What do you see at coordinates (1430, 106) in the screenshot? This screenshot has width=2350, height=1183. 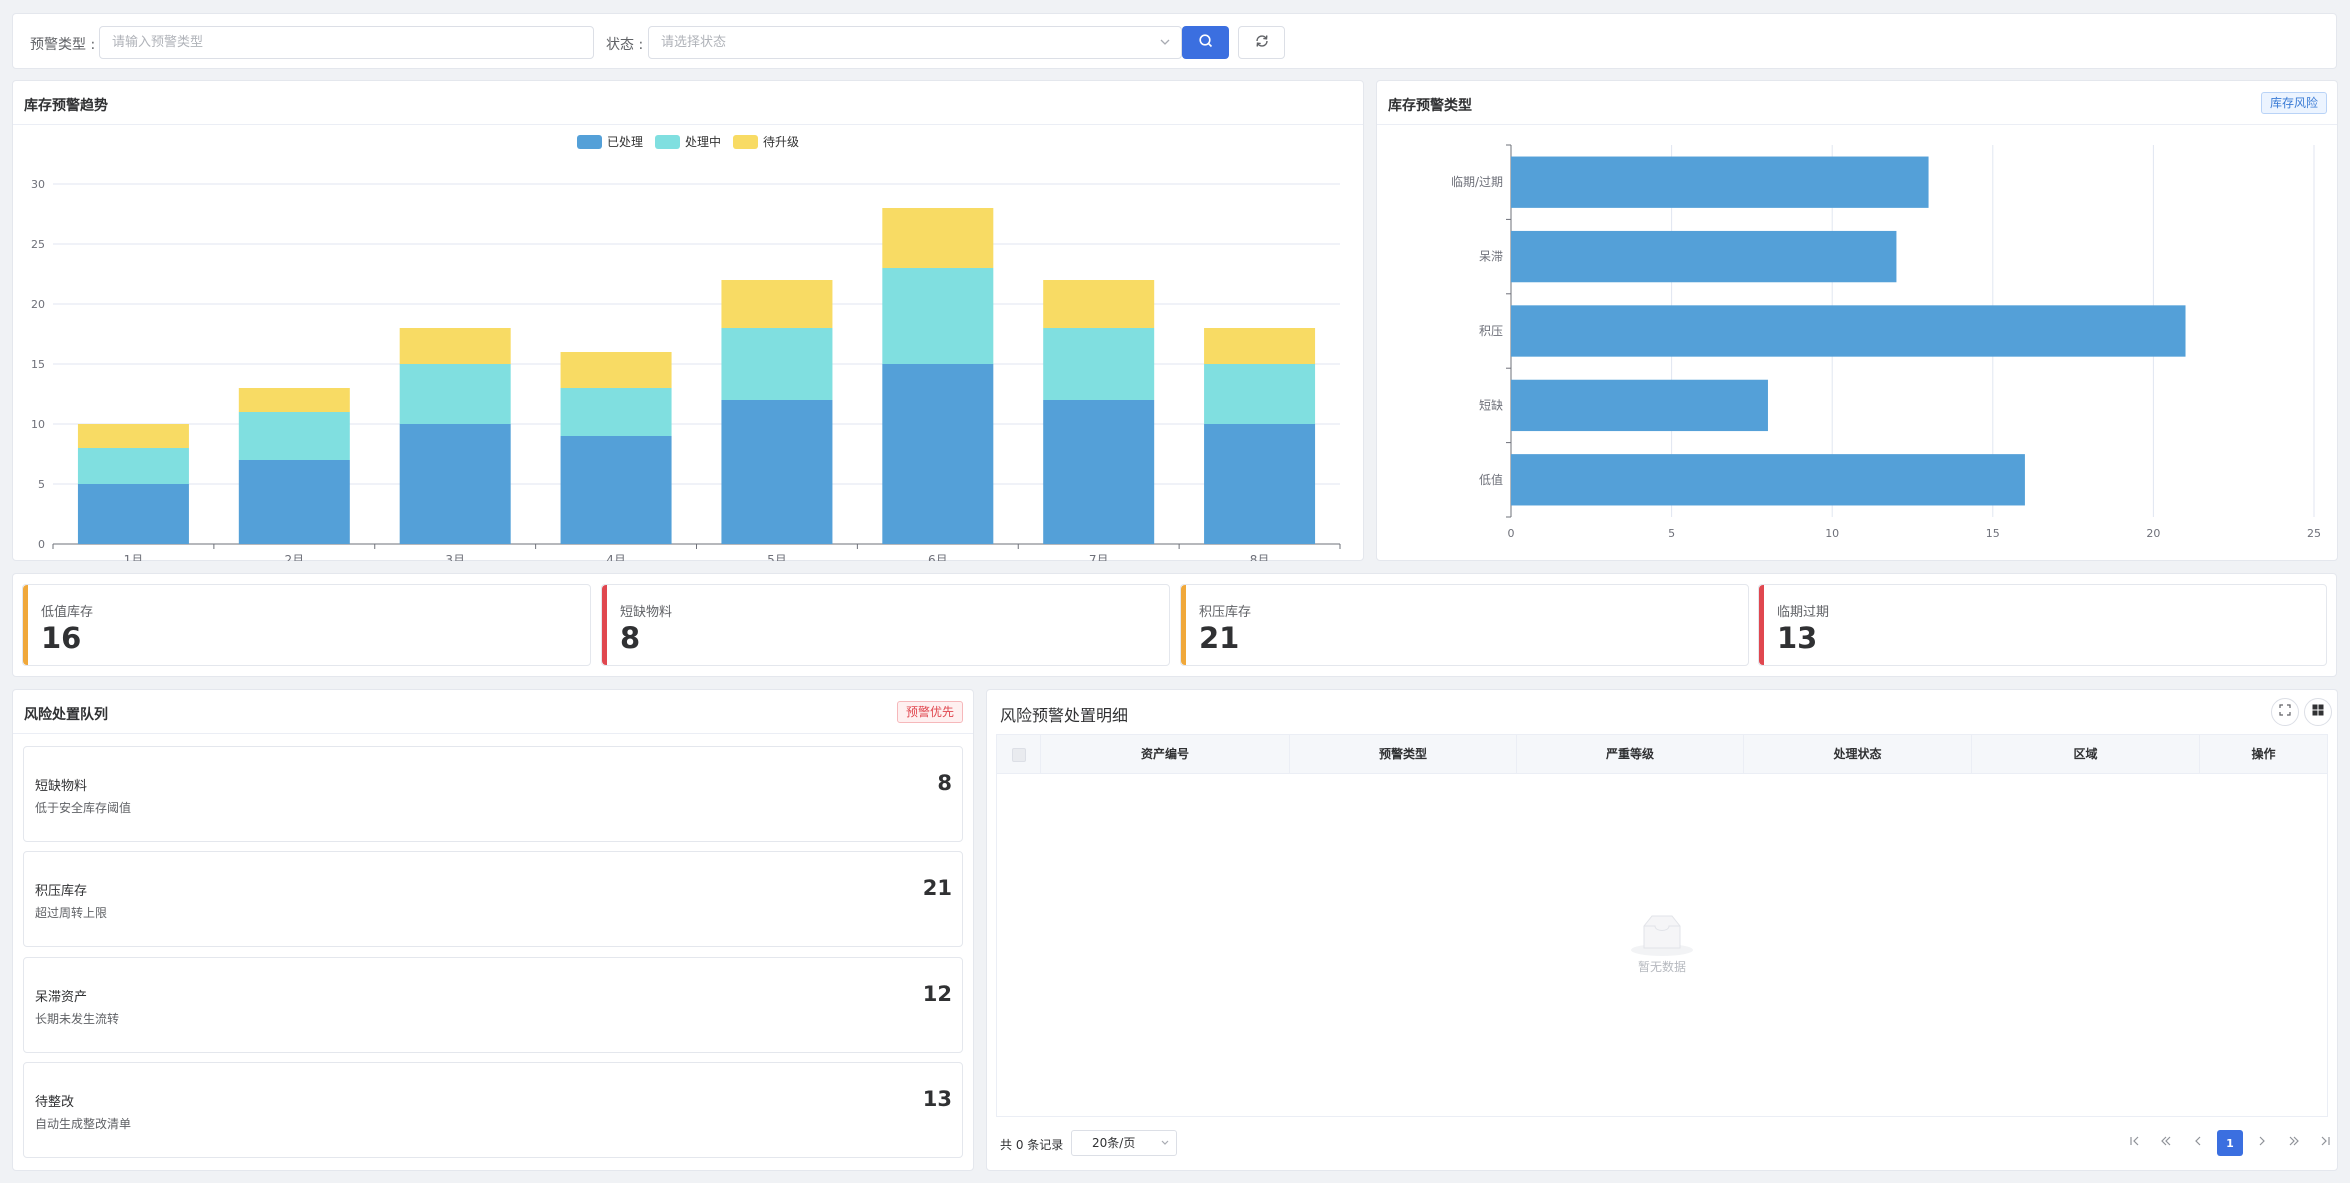 I see `type-chart-title: 库存预警类型` at bounding box center [1430, 106].